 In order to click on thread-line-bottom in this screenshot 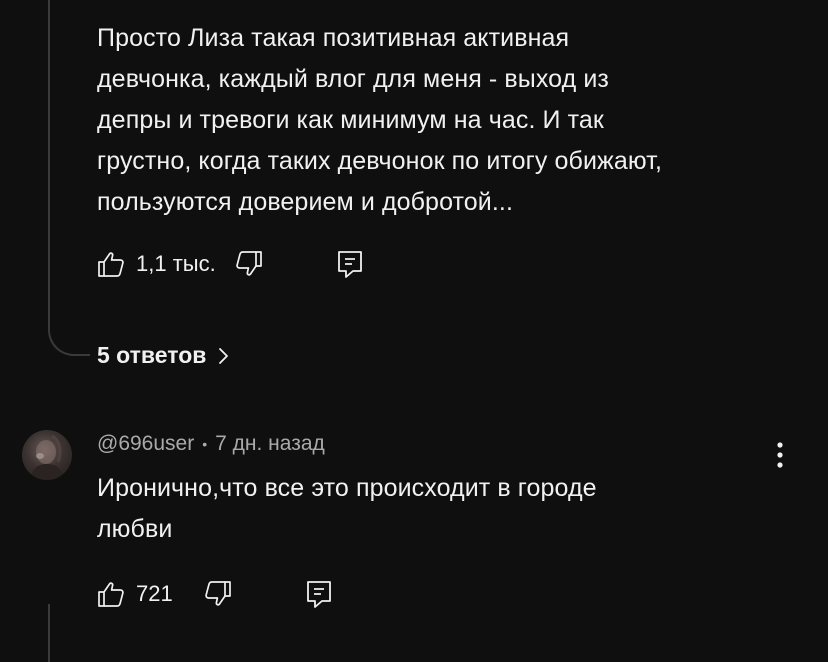, I will do `click(49, 633)`.